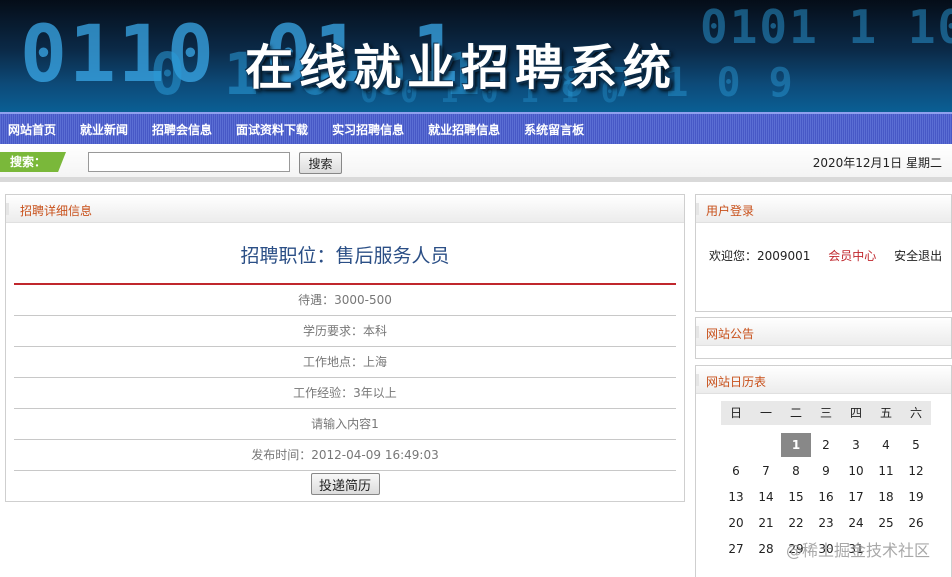 The width and height of the screenshot is (952, 577). I want to click on site-title: 在线就业招聘系统, so click(461, 68).